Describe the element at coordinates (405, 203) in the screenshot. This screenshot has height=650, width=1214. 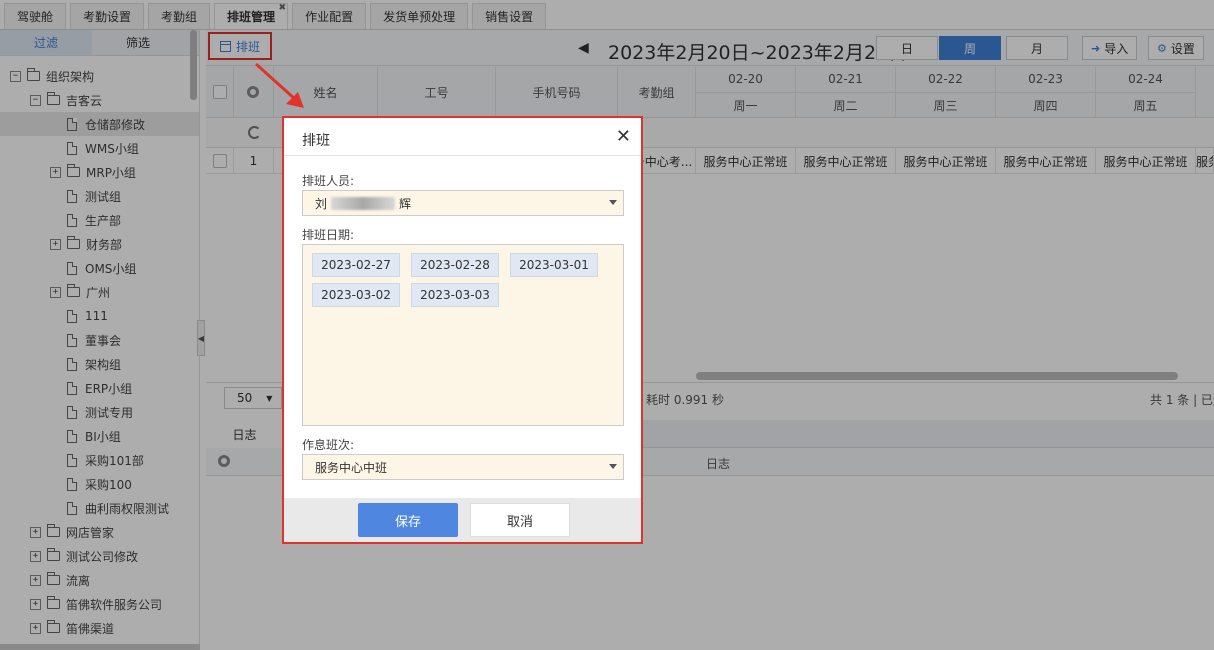
I see `staff-name-suffix: 辉` at that location.